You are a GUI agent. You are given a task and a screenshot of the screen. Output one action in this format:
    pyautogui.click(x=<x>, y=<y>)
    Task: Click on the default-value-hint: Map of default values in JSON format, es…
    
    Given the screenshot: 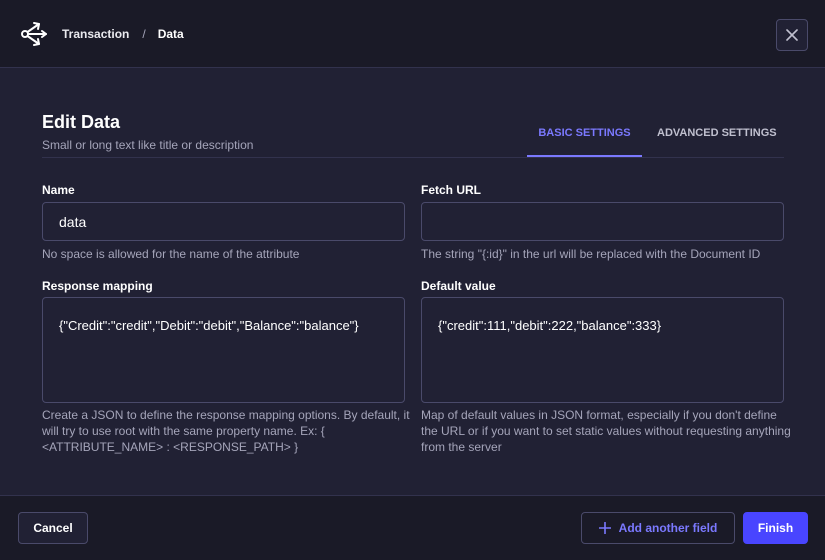 What is the action you would take?
    pyautogui.click(x=606, y=431)
    